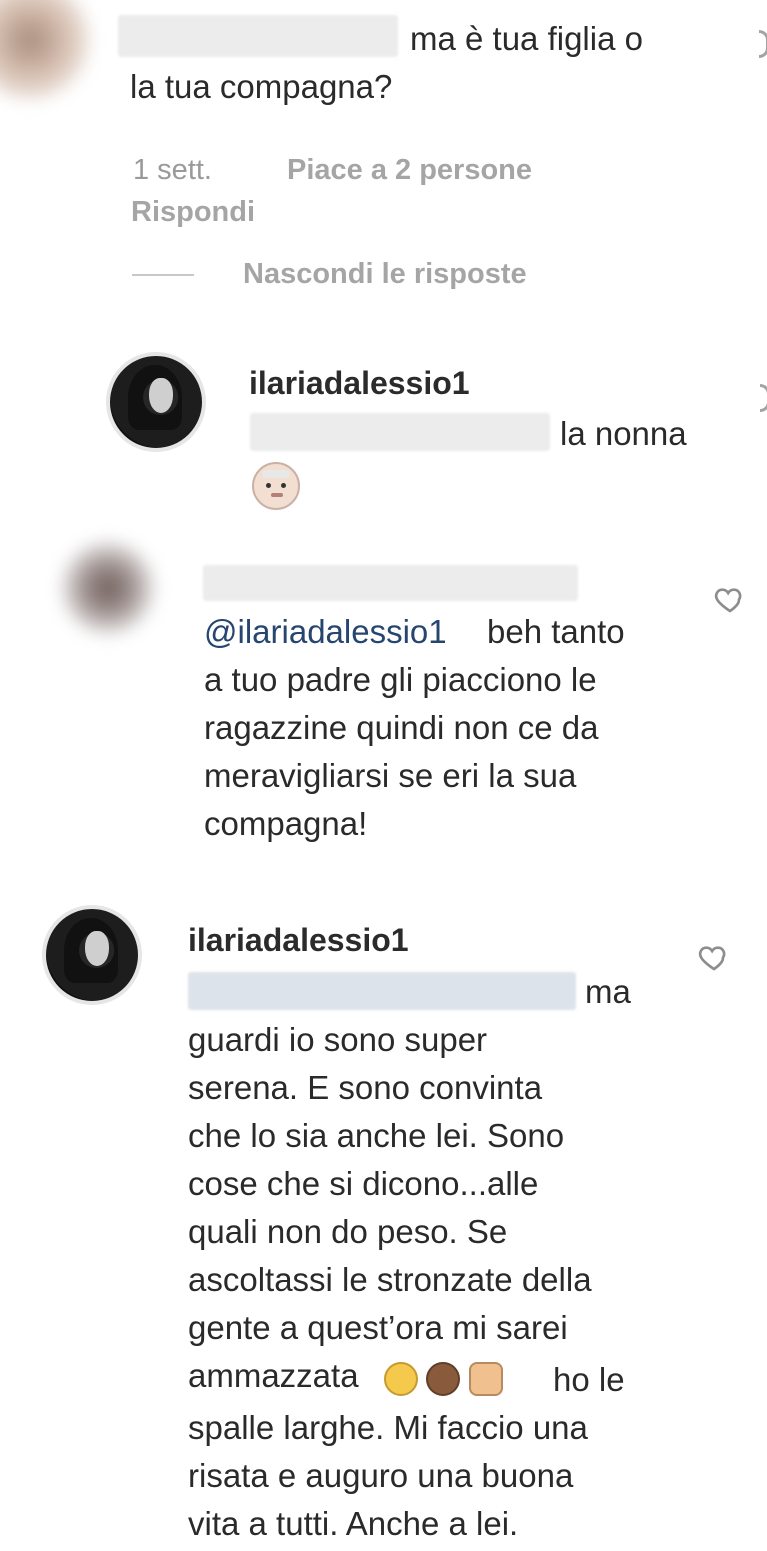 Image resolution: width=767 pixels, height=1551 pixels. I want to click on comment-time: 1 sett., so click(172, 170).